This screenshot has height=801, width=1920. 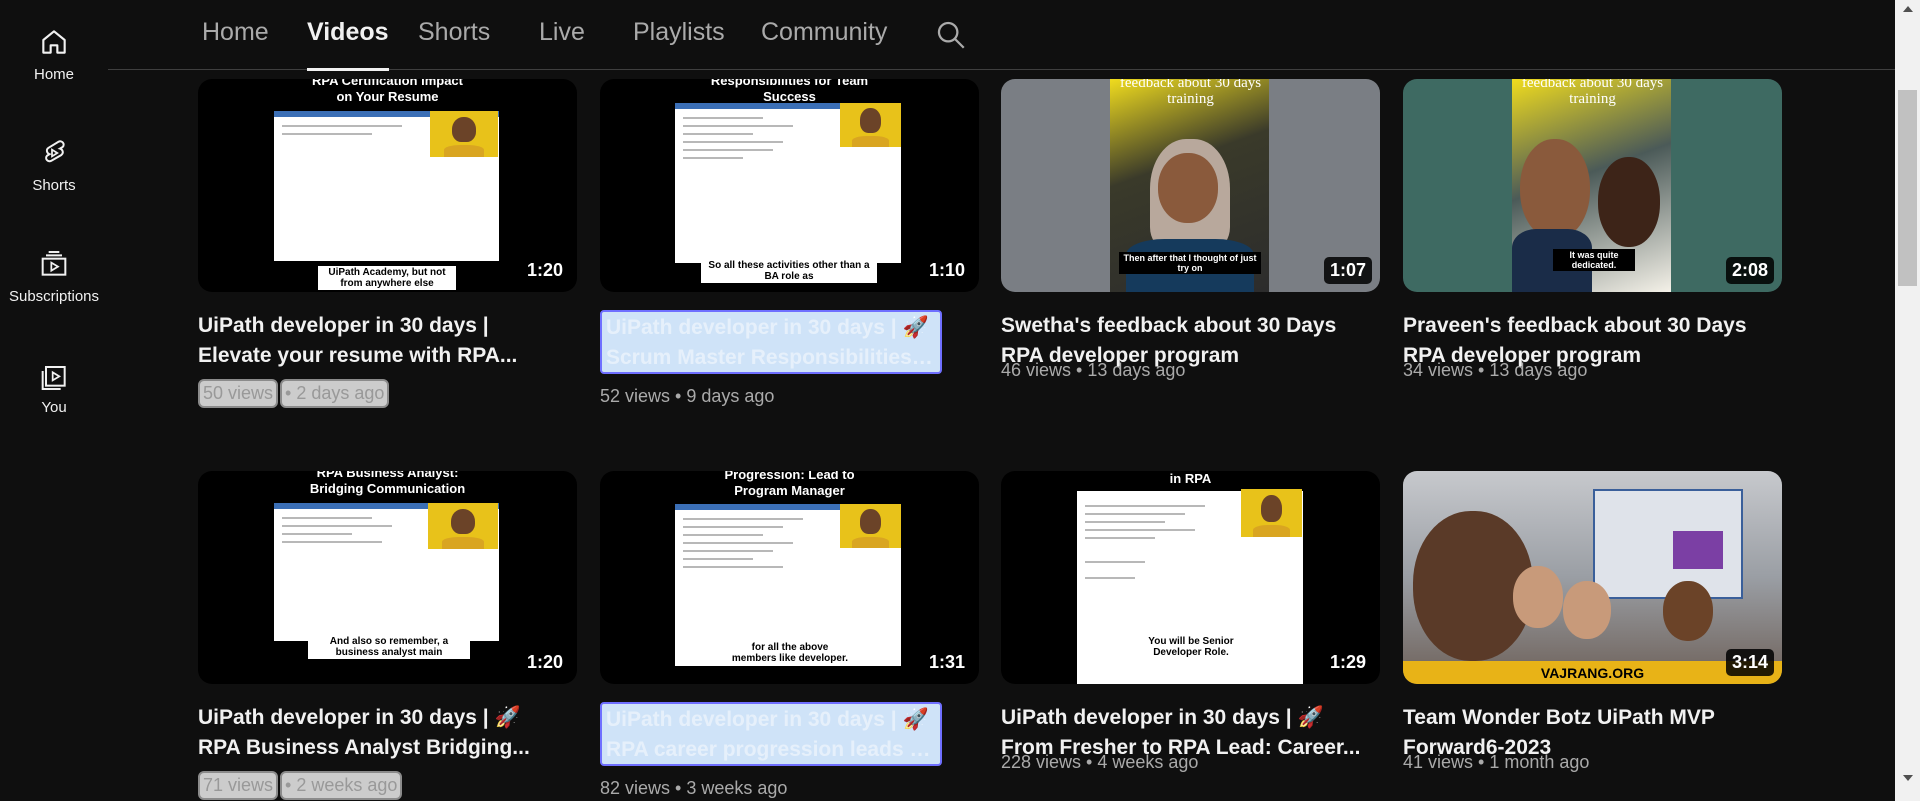 I want to click on video-caption: You will be Senior Developer Role., so click(x=1191, y=647).